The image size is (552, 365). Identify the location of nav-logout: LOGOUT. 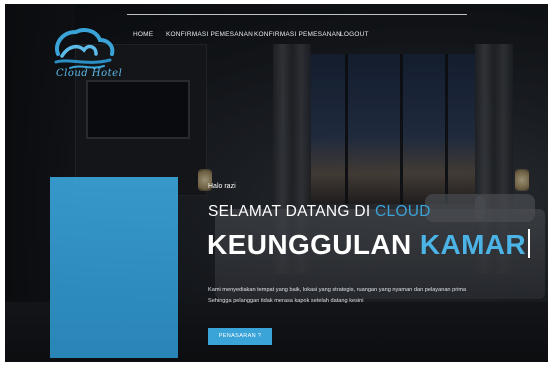
(354, 34).